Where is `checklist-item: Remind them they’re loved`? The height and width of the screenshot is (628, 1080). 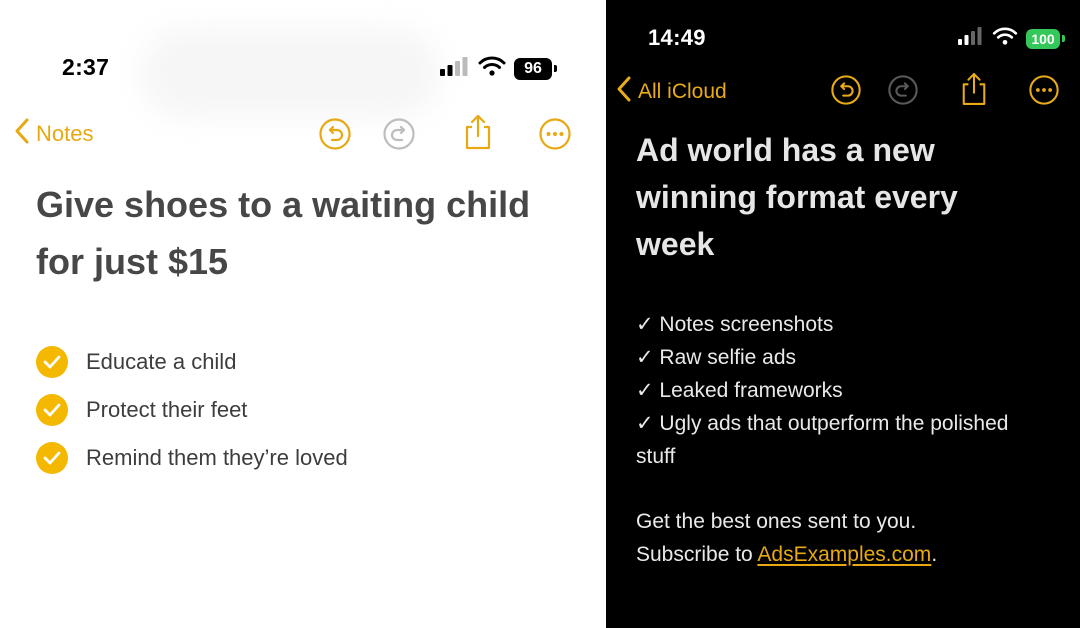
checklist-item: Remind them they’re loved is located at coordinates (192, 458).